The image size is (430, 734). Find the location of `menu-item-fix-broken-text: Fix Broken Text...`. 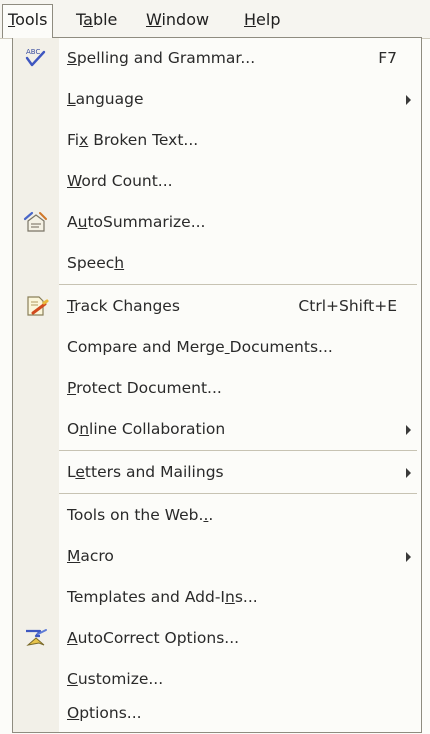

menu-item-fix-broken-text: Fix Broken Text... is located at coordinates (217, 140).